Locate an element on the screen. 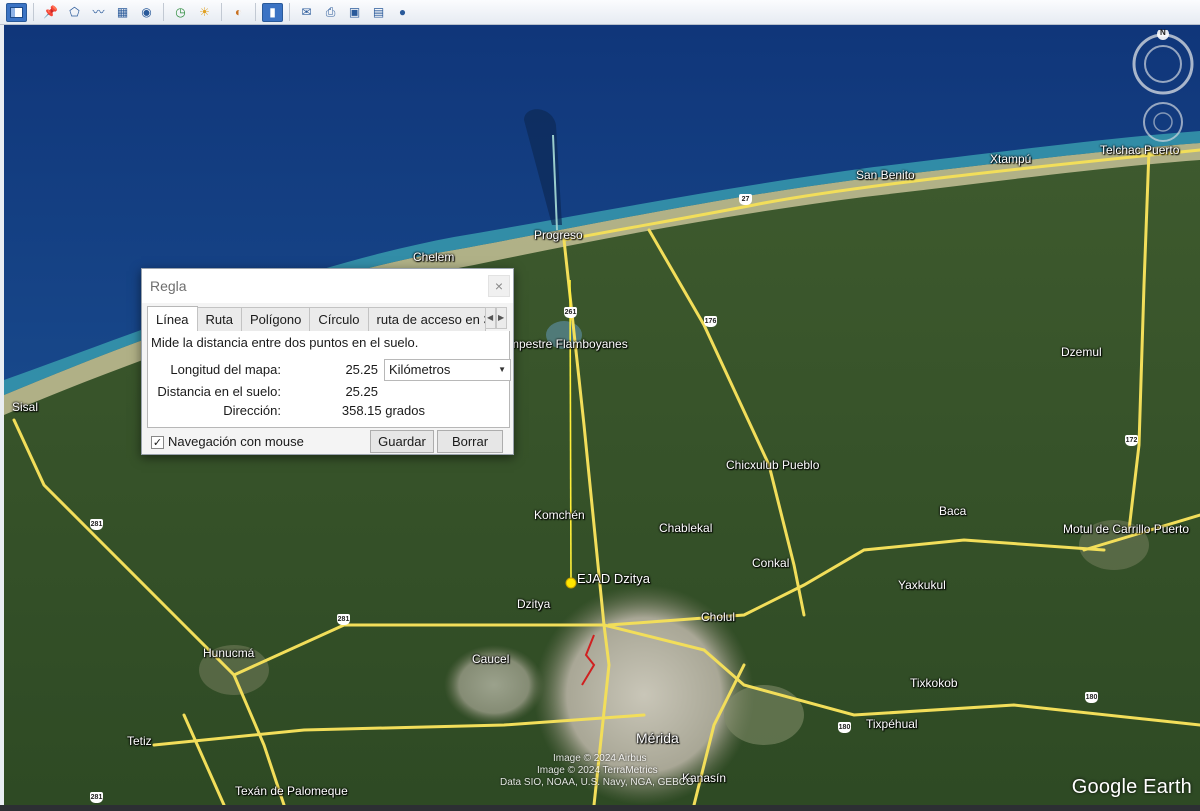  save-button: Guardar is located at coordinates (402, 441).